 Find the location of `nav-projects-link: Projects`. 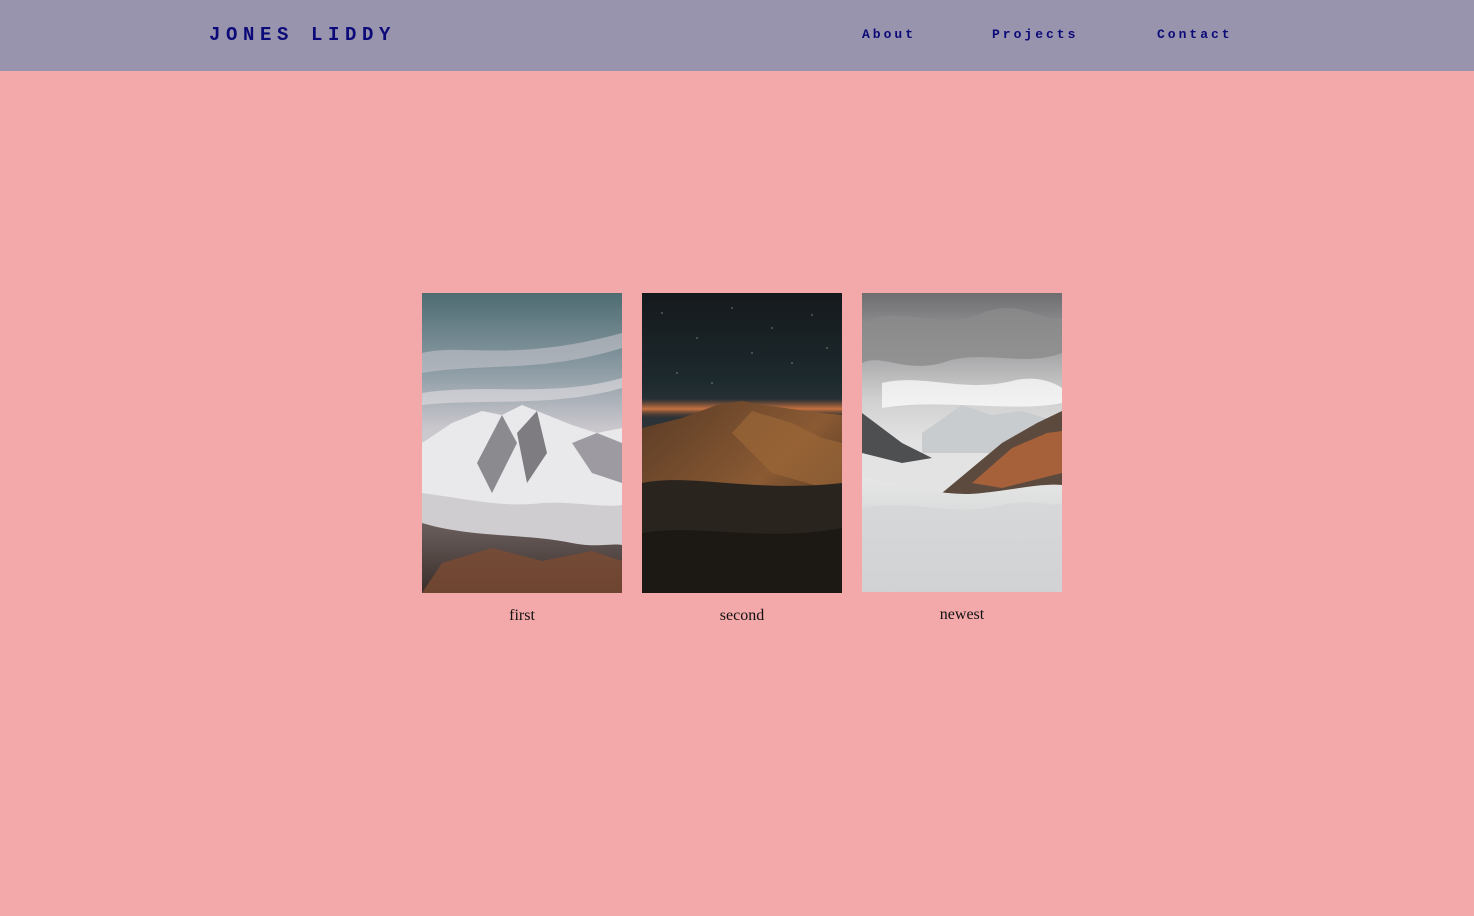

nav-projects-link: Projects is located at coordinates (1035, 35).